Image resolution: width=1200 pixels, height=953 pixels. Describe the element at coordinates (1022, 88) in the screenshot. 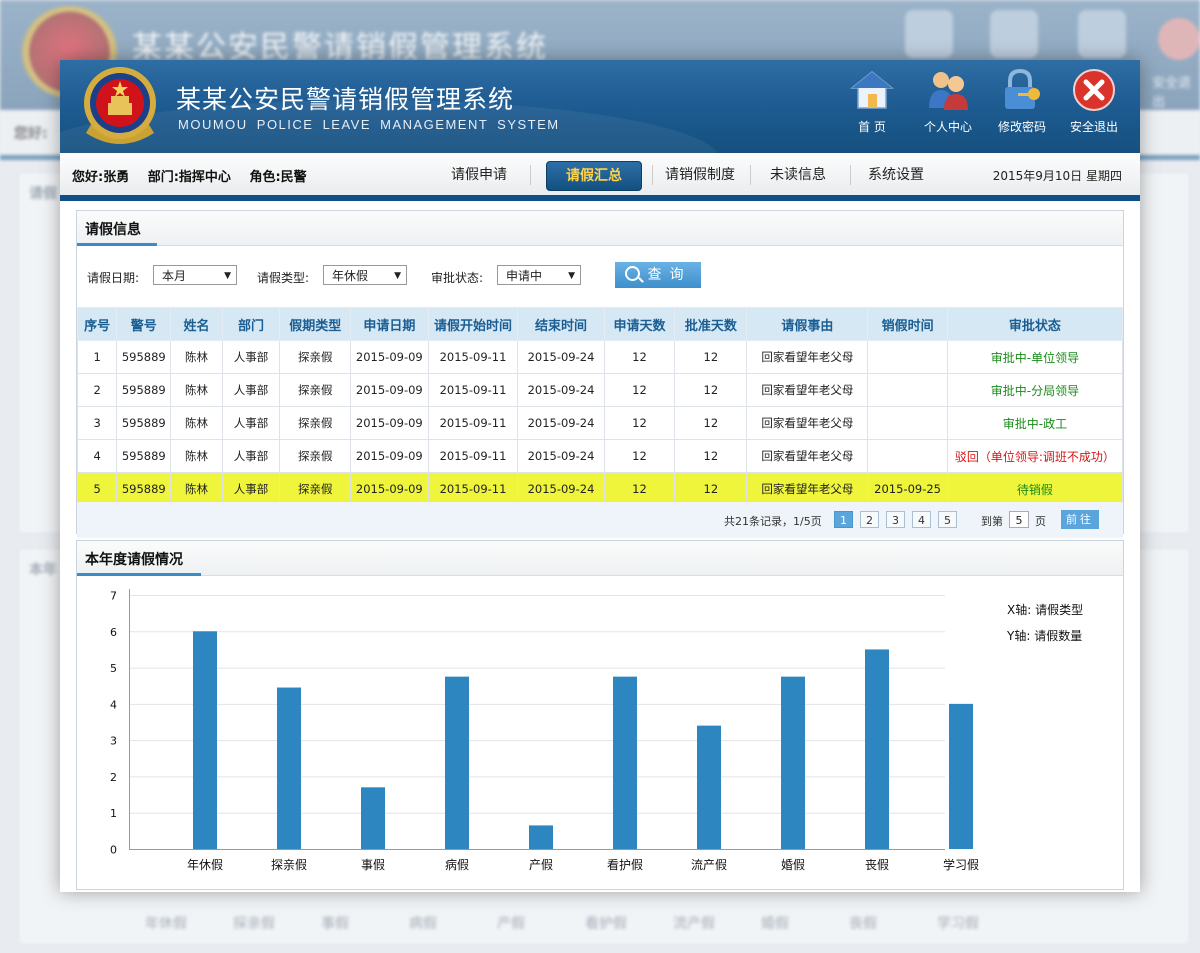

I see `lock-key-icon` at that location.